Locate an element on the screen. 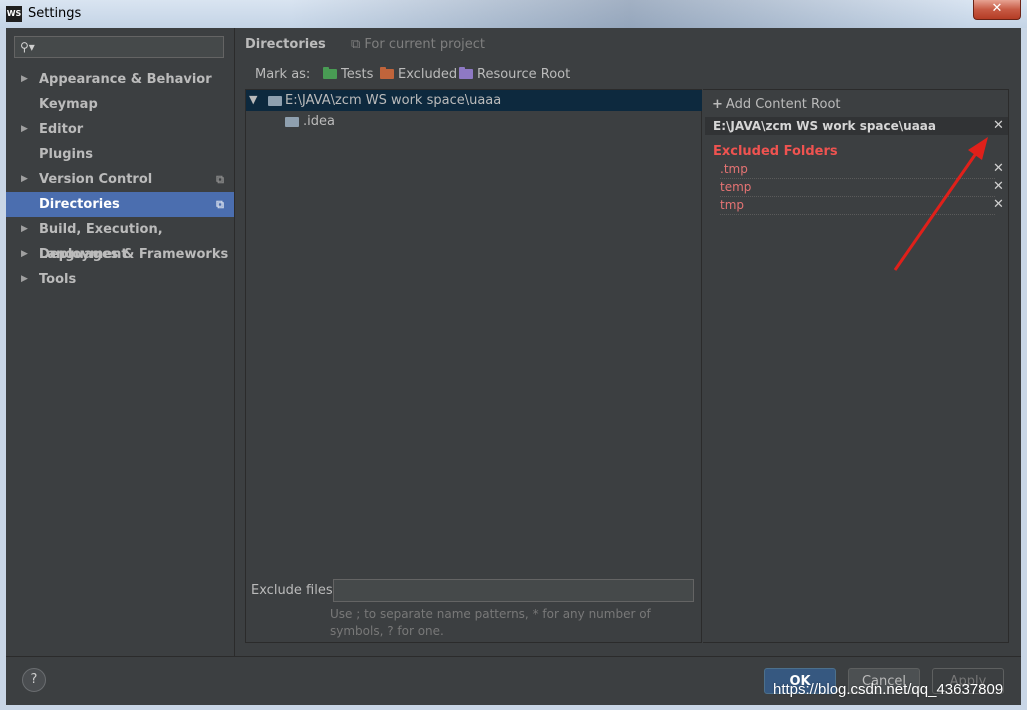 The image size is (1027, 710). collapse-arrow-icon: ▼ is located at coordinates (253, 99).